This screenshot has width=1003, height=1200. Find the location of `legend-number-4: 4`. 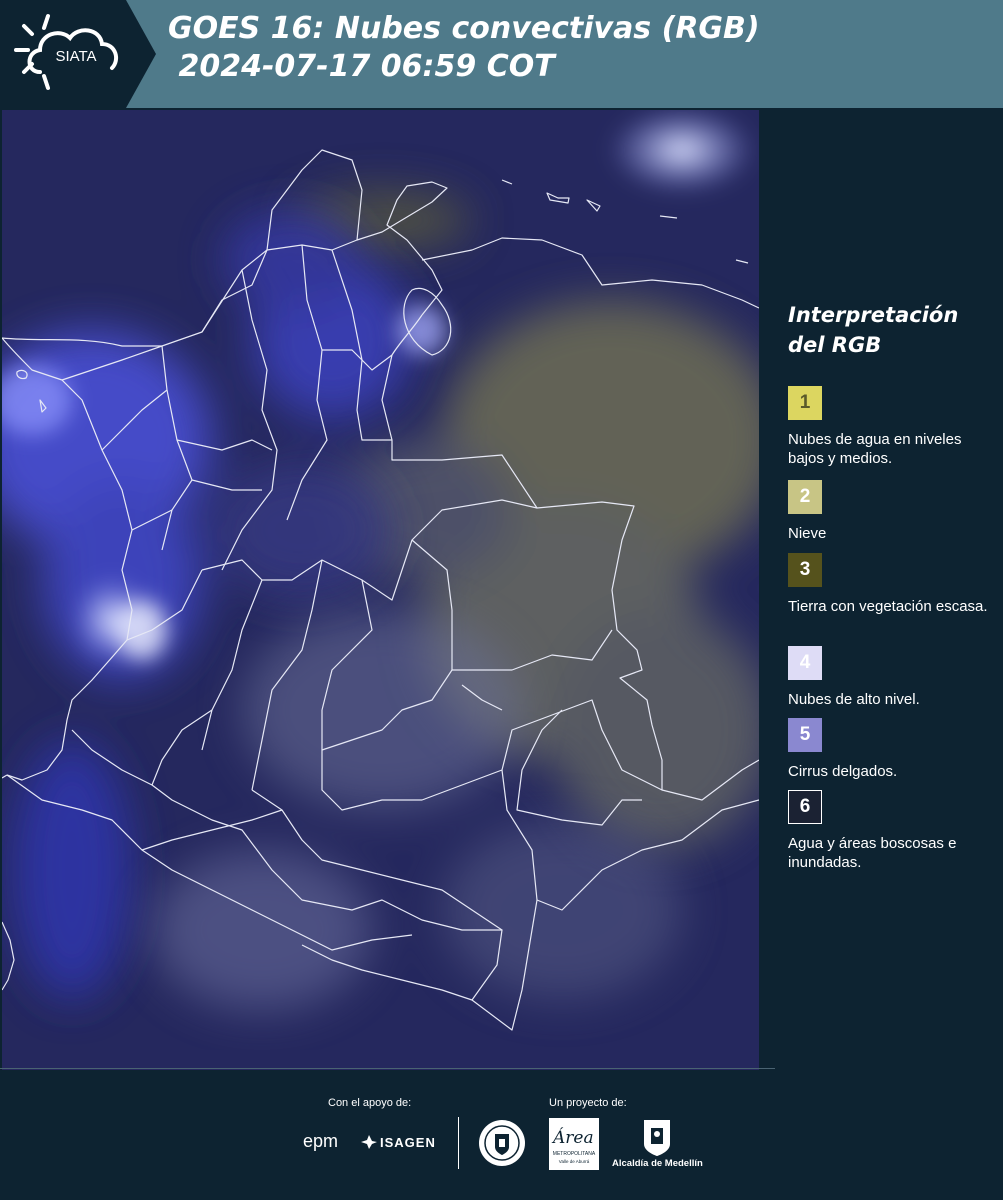

legend-number-4: 4 is located at coordinates (805, 662).